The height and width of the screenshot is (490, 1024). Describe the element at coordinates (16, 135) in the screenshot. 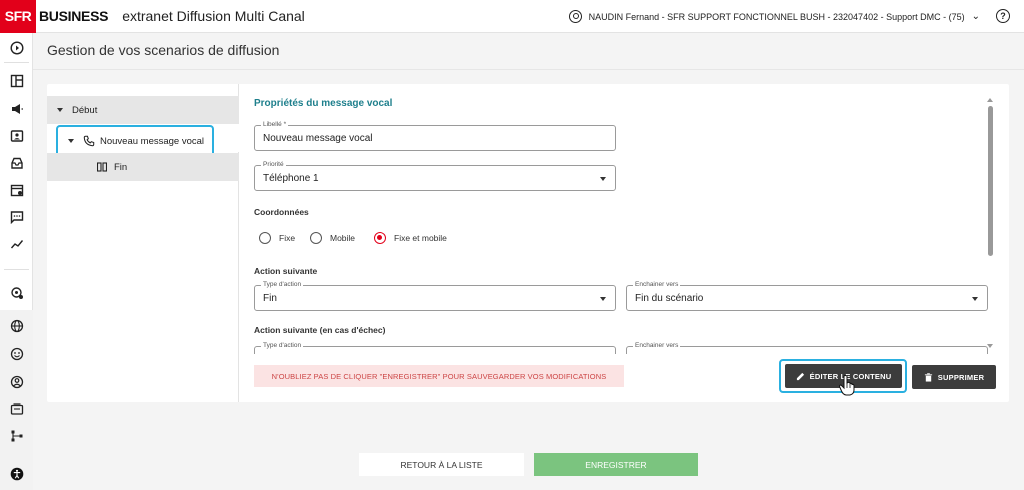

I see `contact-card-icon` at that location.